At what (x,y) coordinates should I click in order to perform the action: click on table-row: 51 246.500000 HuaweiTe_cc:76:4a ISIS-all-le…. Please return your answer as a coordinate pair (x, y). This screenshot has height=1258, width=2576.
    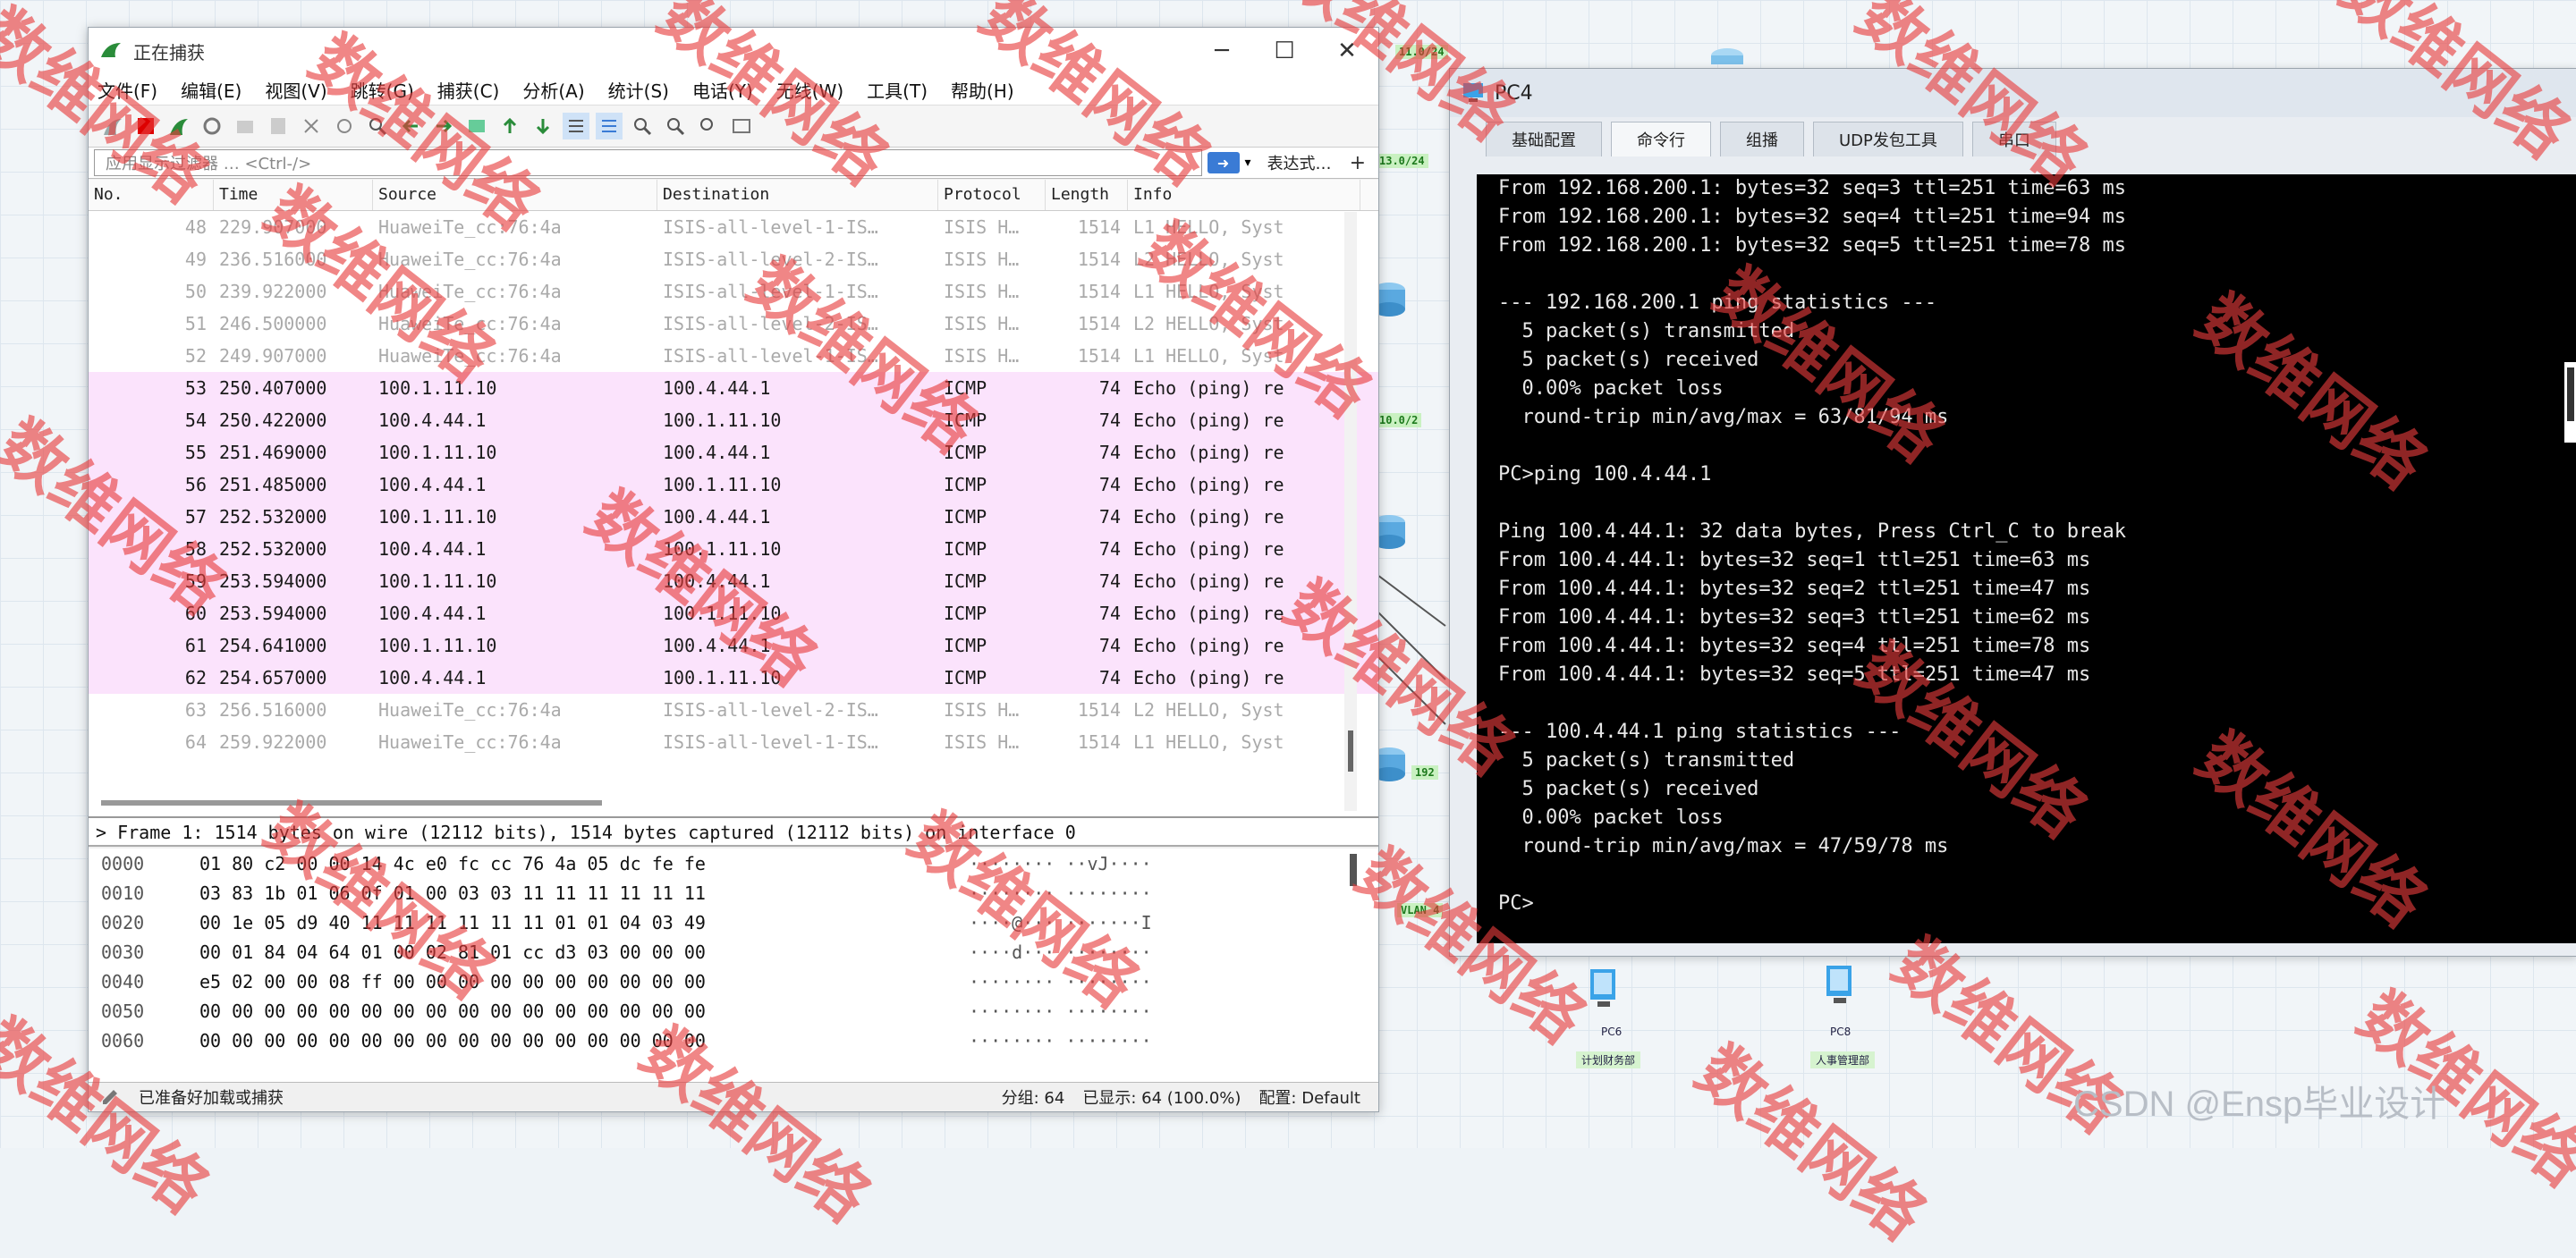
    Looking at the image, I should click on (733, 324).